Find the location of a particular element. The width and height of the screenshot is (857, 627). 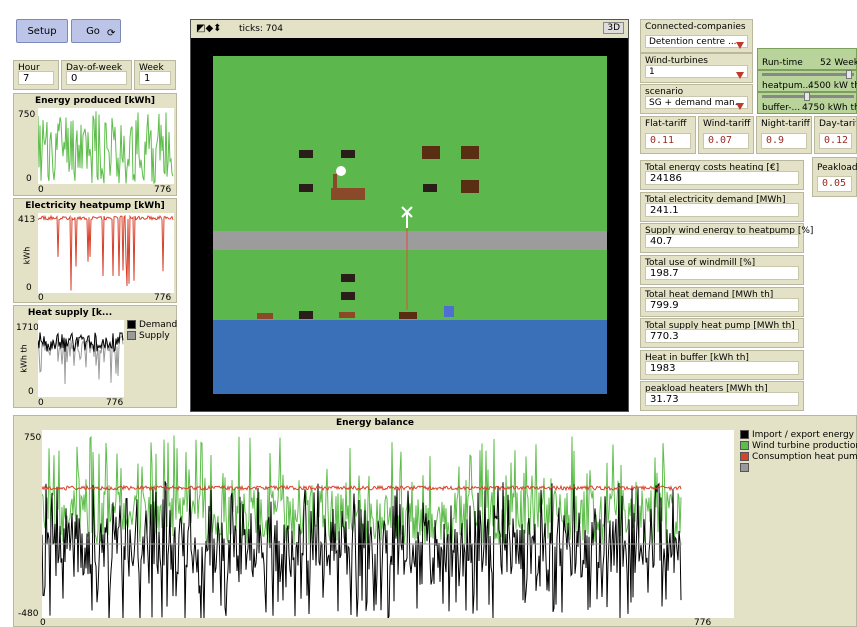

energy-produced-plot: Energy produced [kWh] 750 0 0 776 is located at coordinates (95, 144).